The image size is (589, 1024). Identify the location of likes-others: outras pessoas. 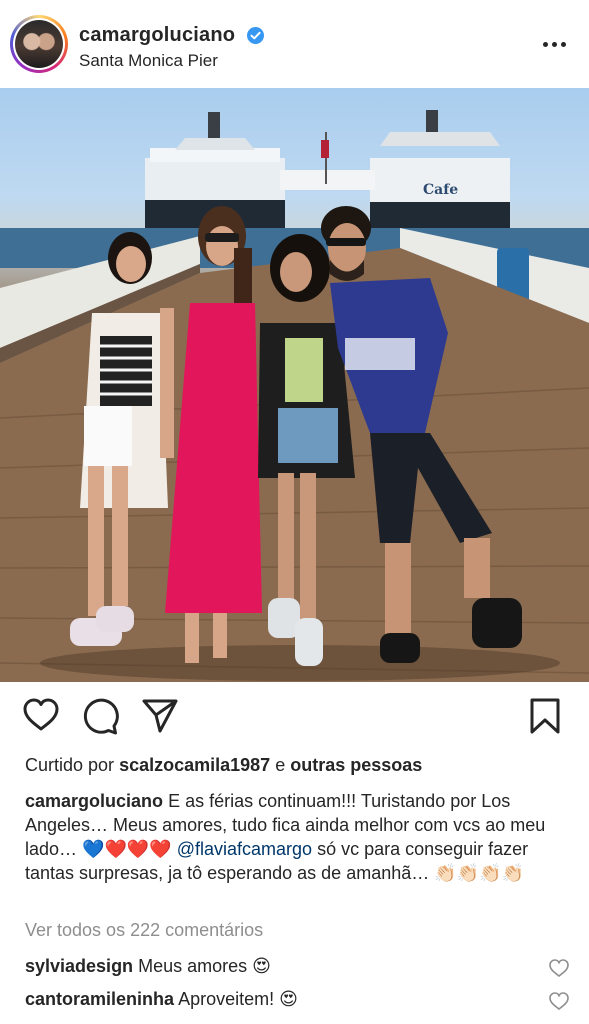
(356, 765).